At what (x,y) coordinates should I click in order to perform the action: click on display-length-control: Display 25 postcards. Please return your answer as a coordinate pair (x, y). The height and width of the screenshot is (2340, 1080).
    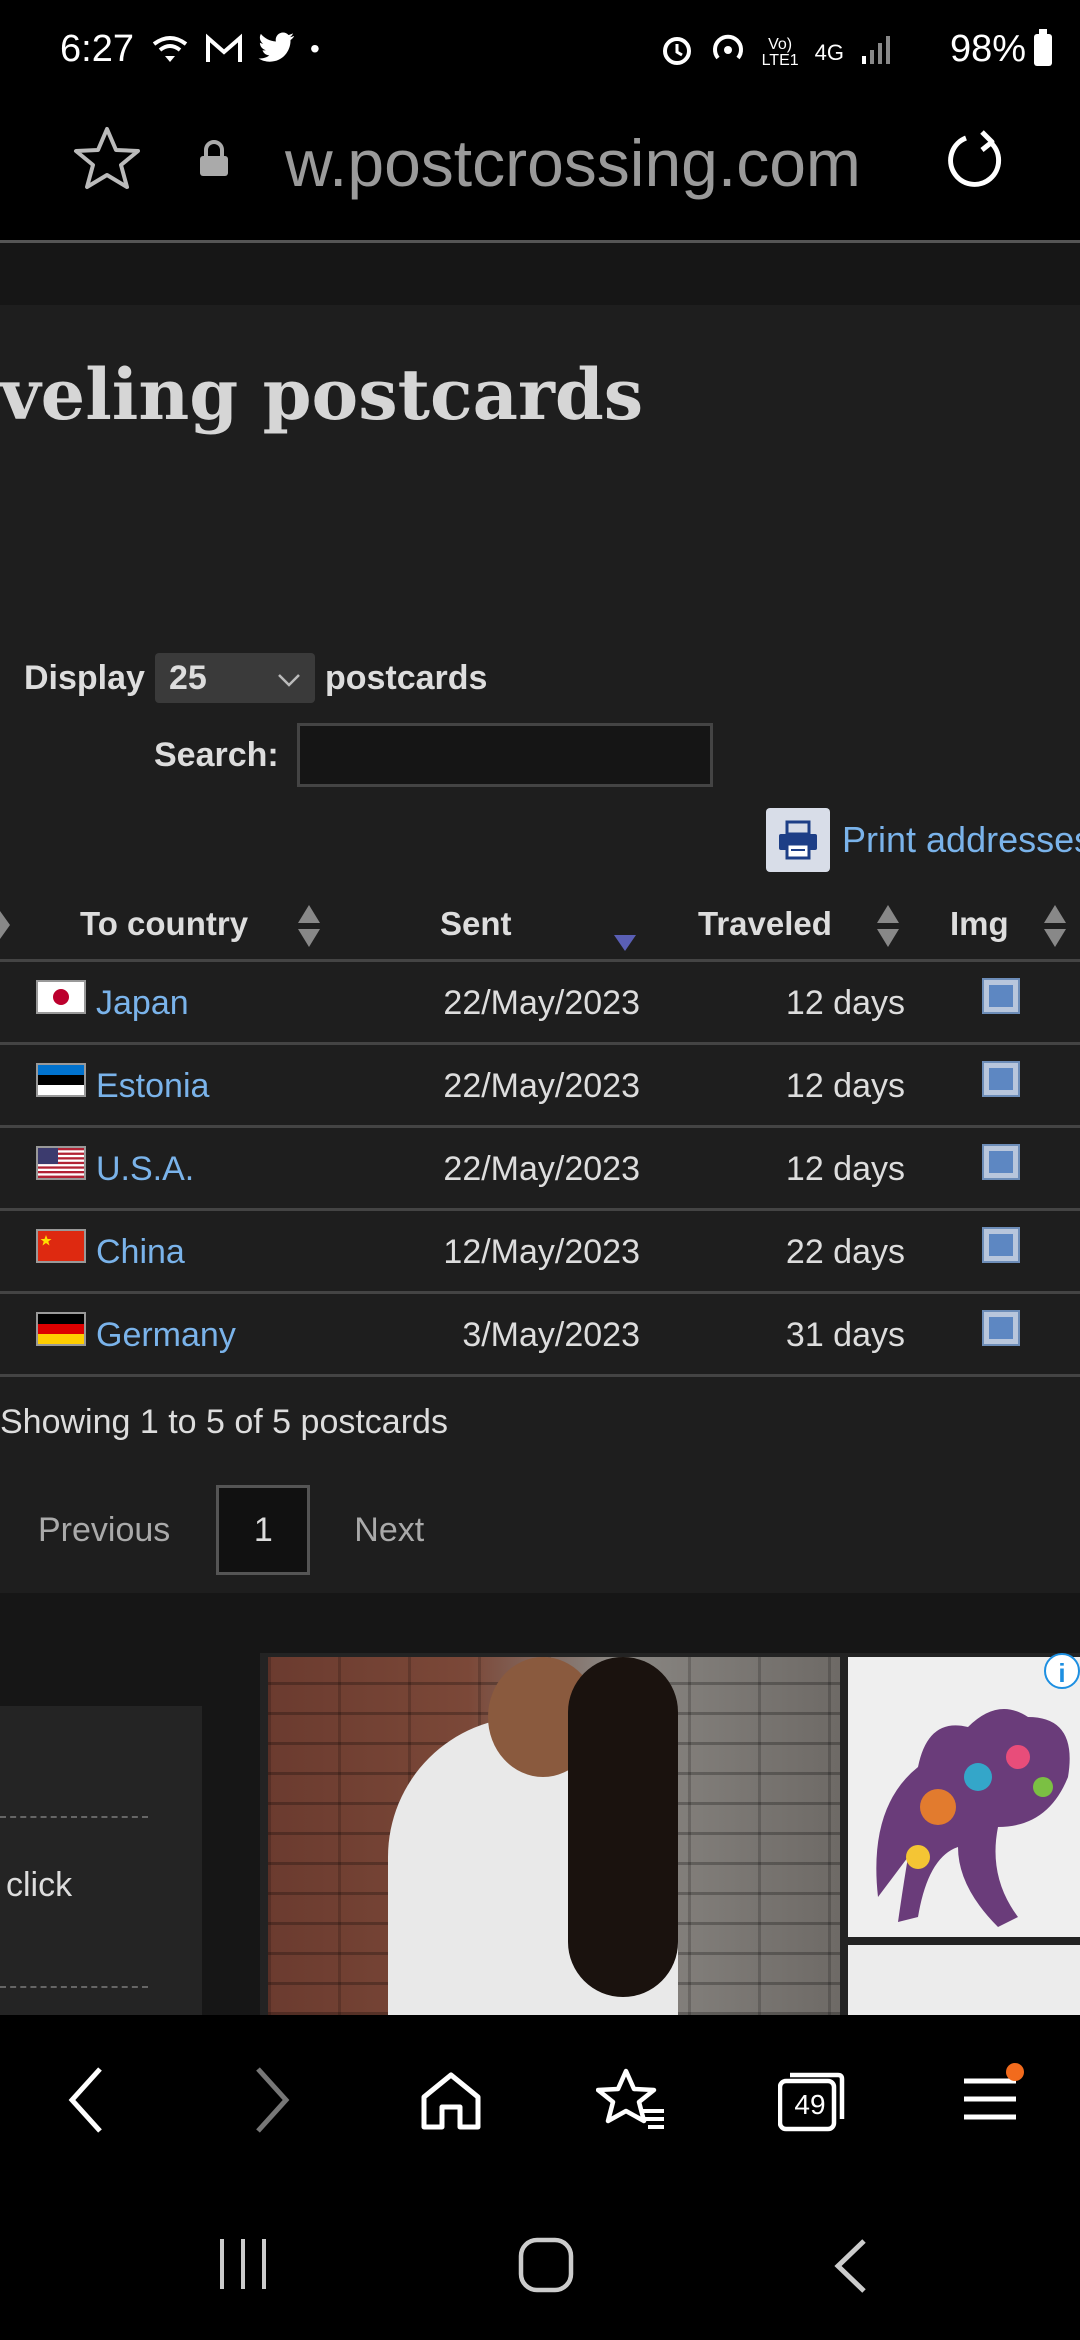
    Looking at the image, I should click on (255, 678).